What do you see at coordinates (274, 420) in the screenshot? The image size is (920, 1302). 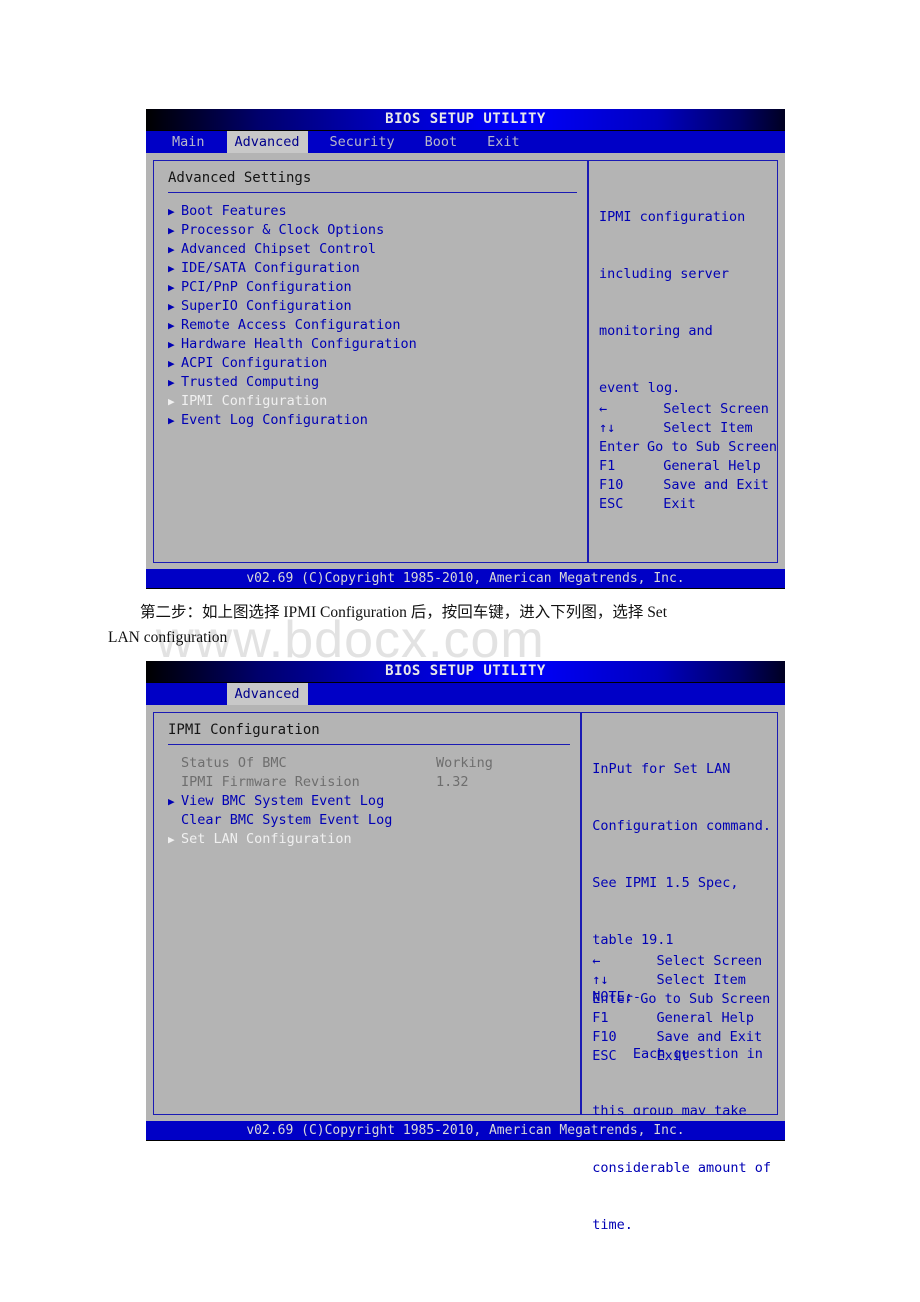 I see `menu-item-label: Event Log Configuration` at bounding box center [274, 420].